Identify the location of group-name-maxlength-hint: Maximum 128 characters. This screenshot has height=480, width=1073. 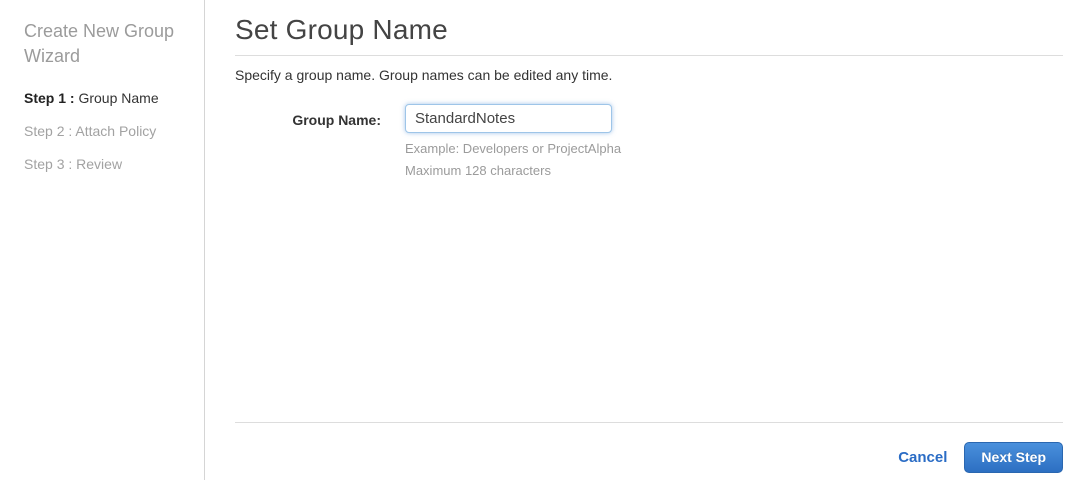
(478, 170).